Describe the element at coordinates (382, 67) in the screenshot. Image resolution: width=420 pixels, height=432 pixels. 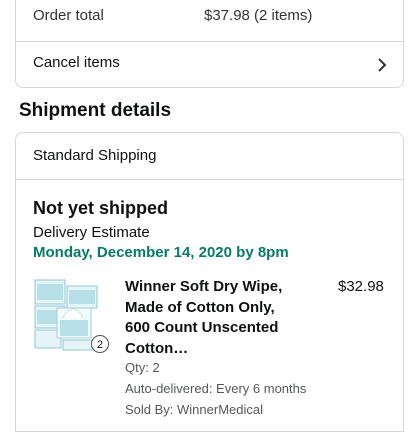
I see `chevron-right-icon` at that location.